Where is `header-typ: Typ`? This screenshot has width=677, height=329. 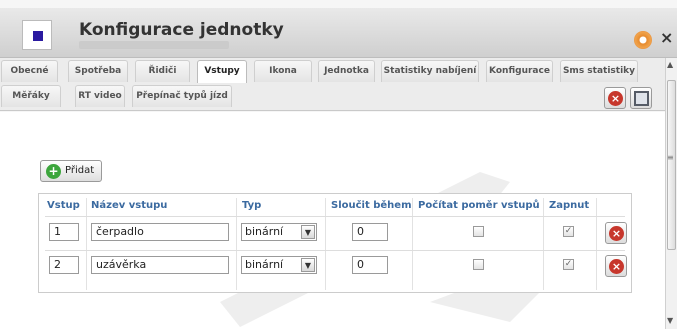 header-typ: Typ is located at coordinates (252, 205).